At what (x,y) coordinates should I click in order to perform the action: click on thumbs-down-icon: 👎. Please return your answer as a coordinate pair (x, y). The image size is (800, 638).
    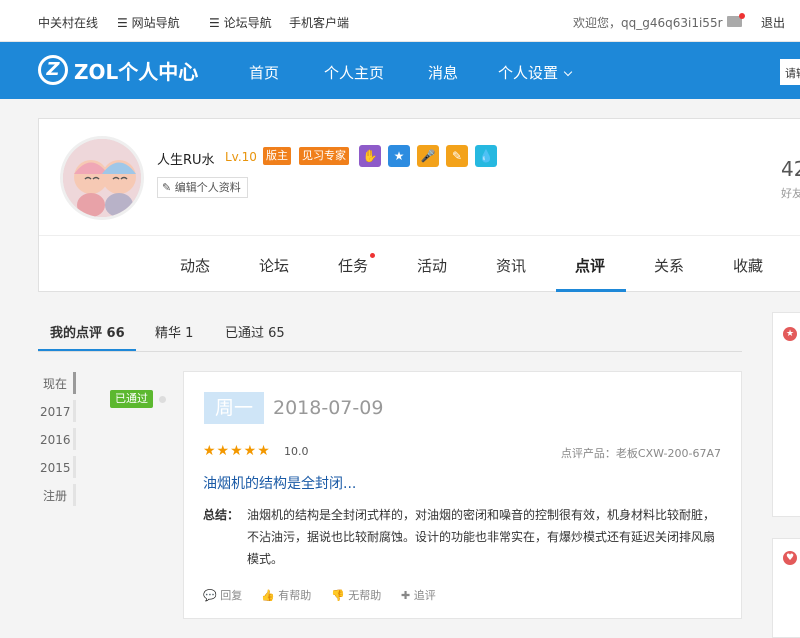
    Looking at the image, I should click on (338, 595).